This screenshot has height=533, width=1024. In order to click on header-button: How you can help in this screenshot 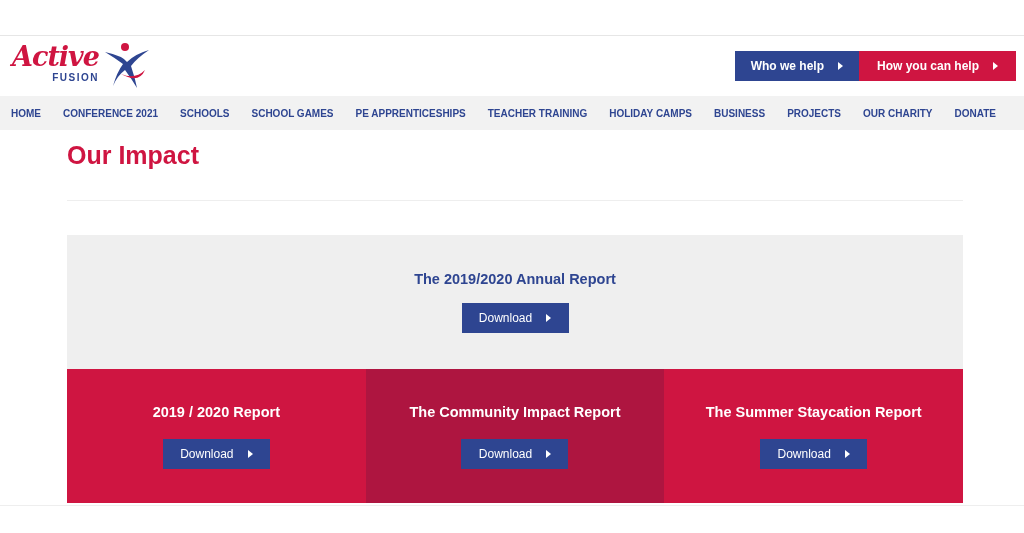, I will do `click(937, 66)`.